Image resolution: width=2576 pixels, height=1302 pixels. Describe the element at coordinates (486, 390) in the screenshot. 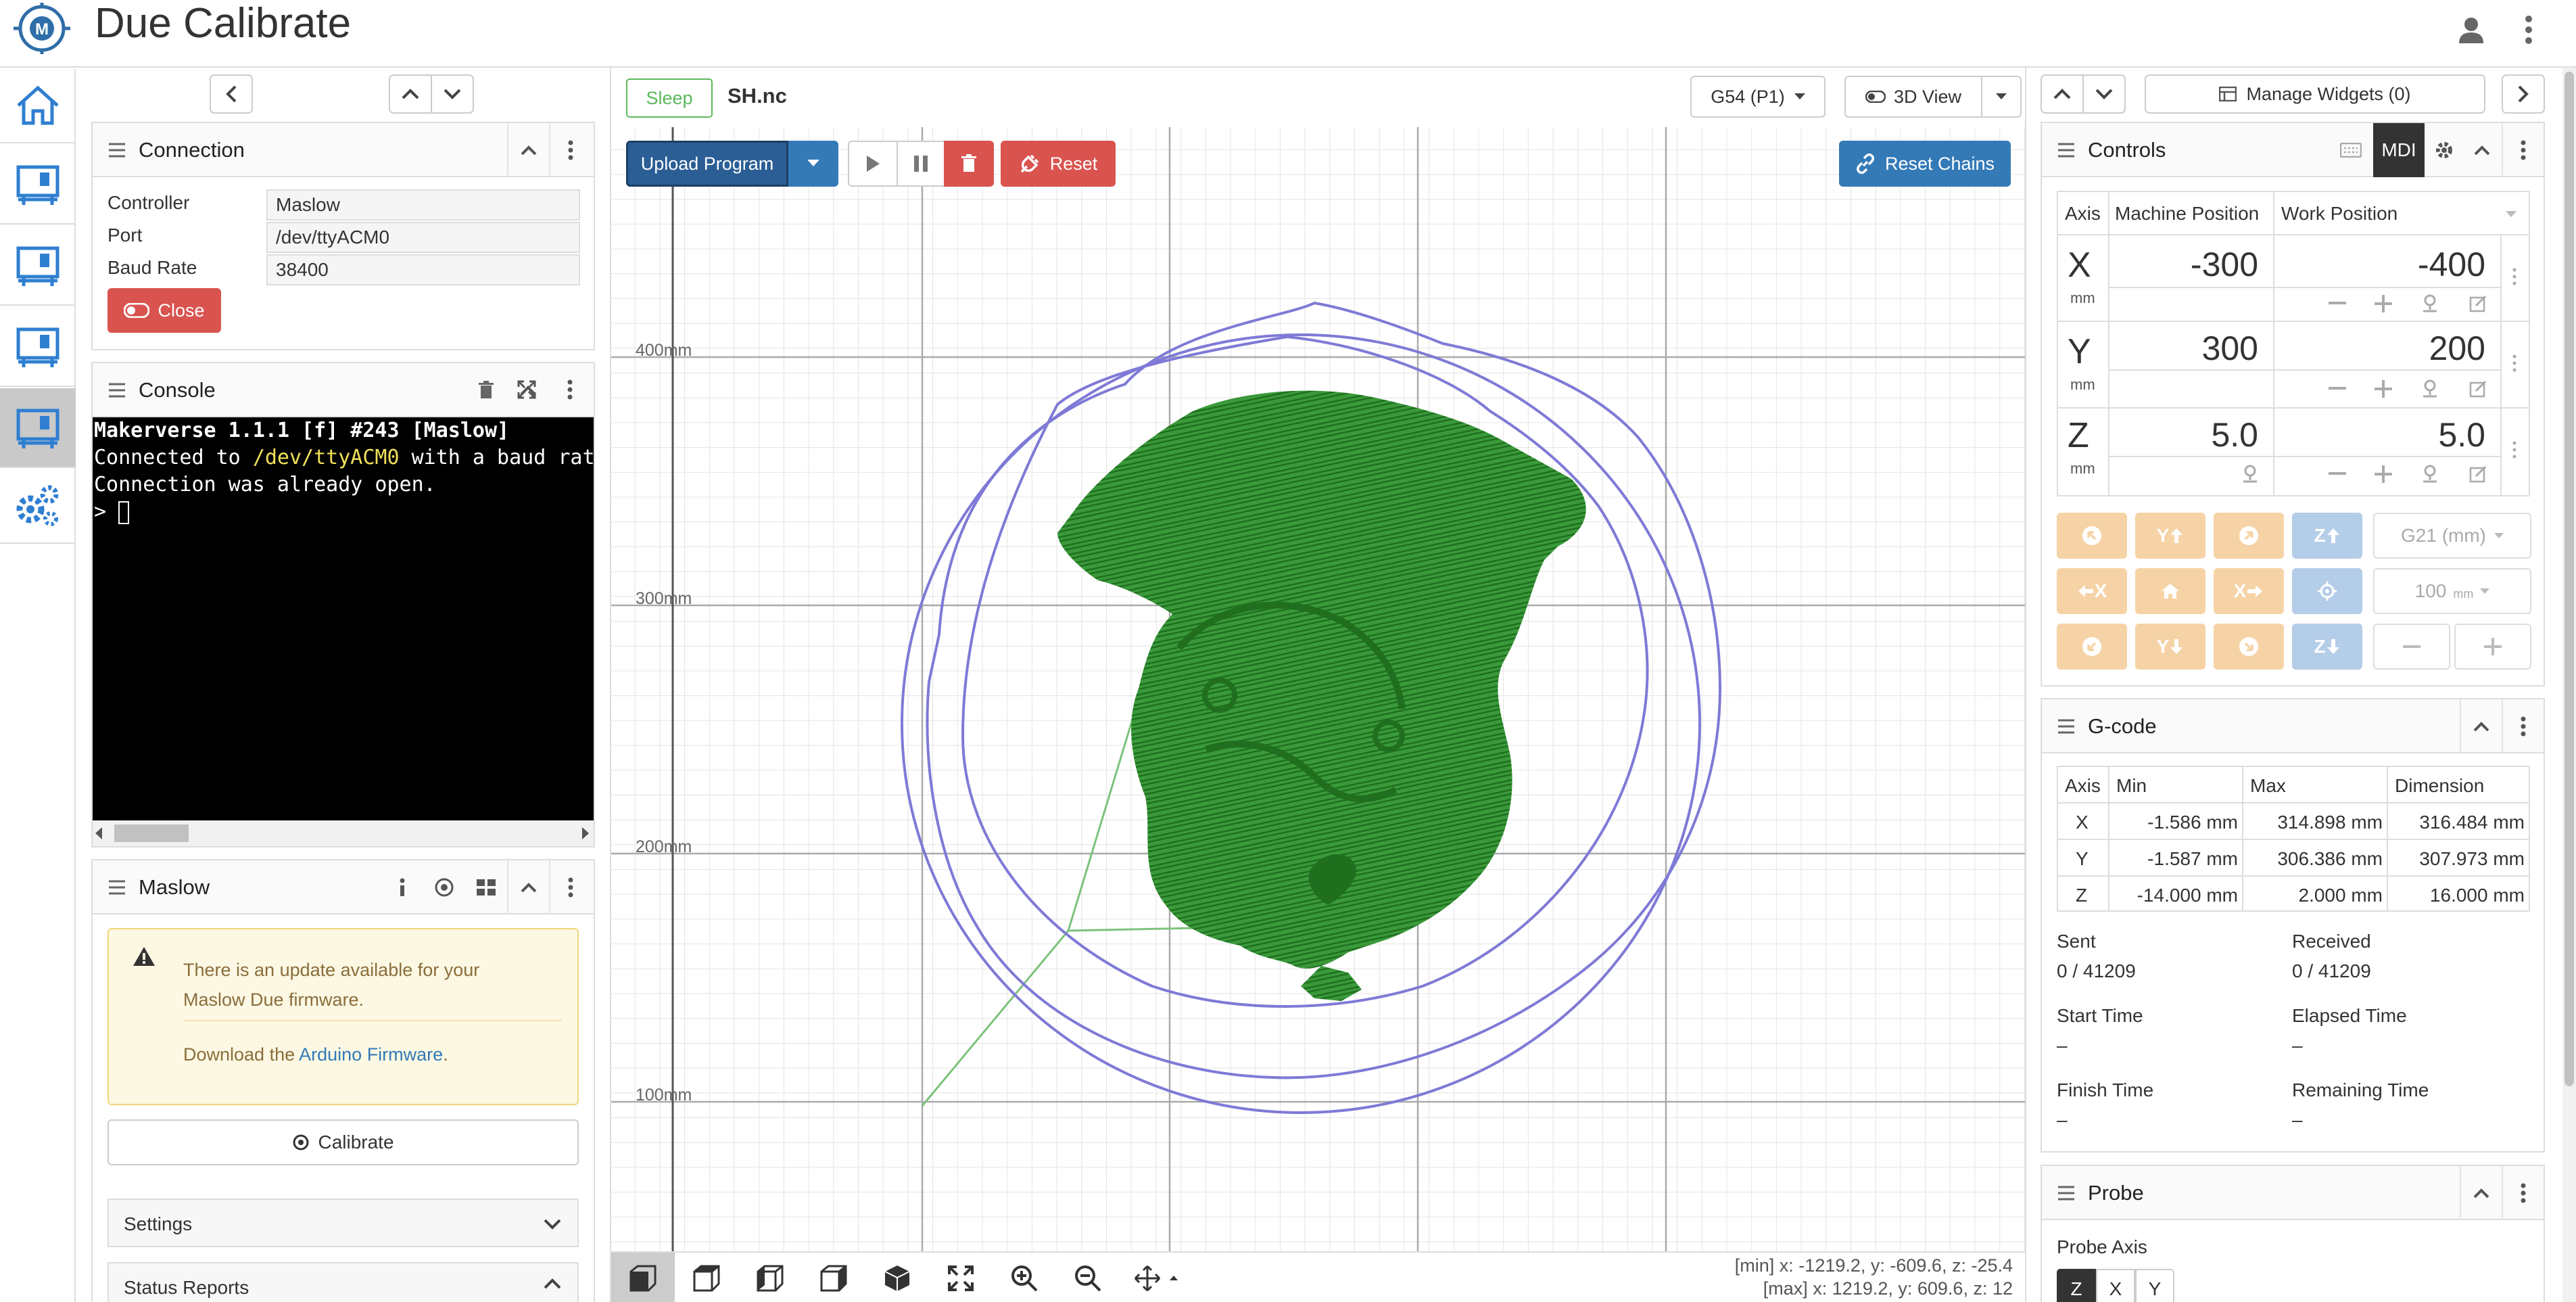

I see `console-clear-button` at that location.